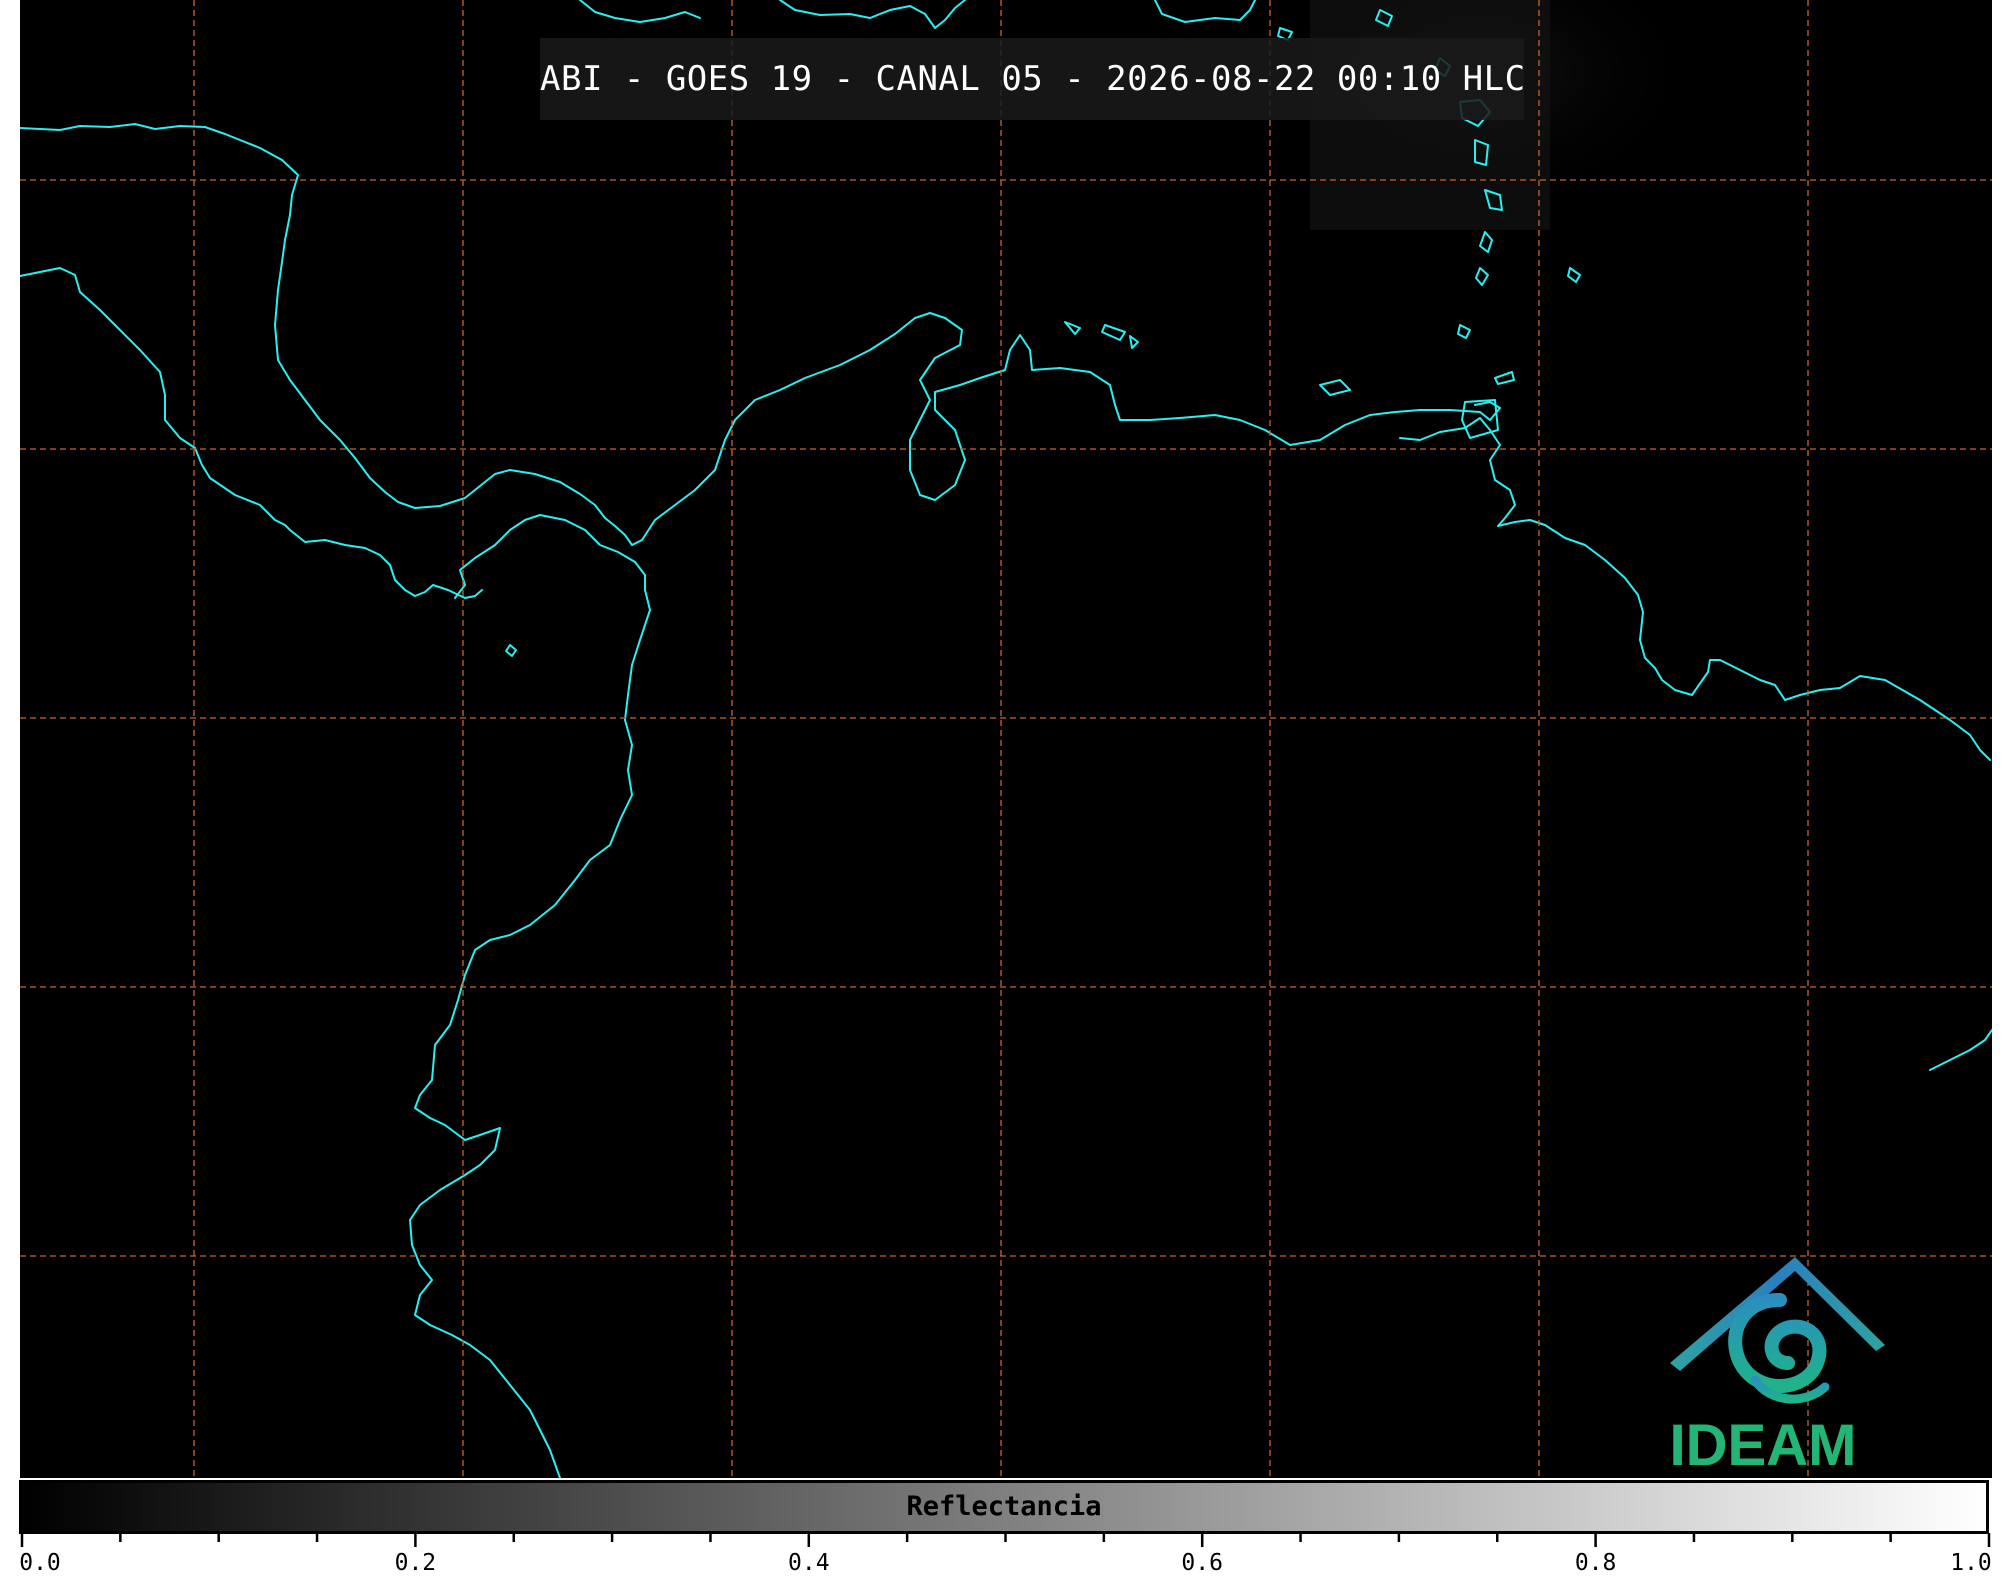  I want to click on coastline-colombia-caribbean, so click(1066, 429).